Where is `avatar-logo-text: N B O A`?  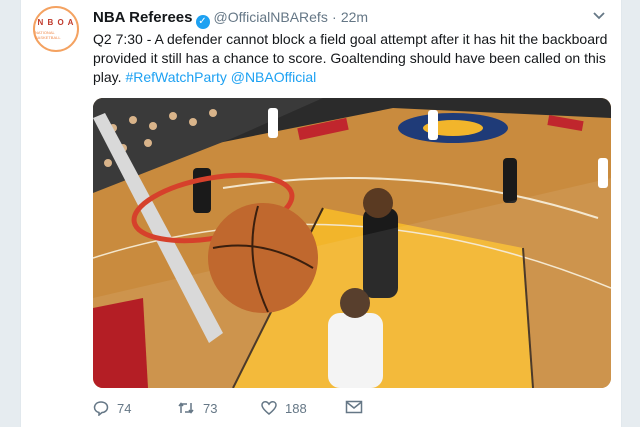
avatar-logo-text: N B O A is located at coordinates (56, 22).